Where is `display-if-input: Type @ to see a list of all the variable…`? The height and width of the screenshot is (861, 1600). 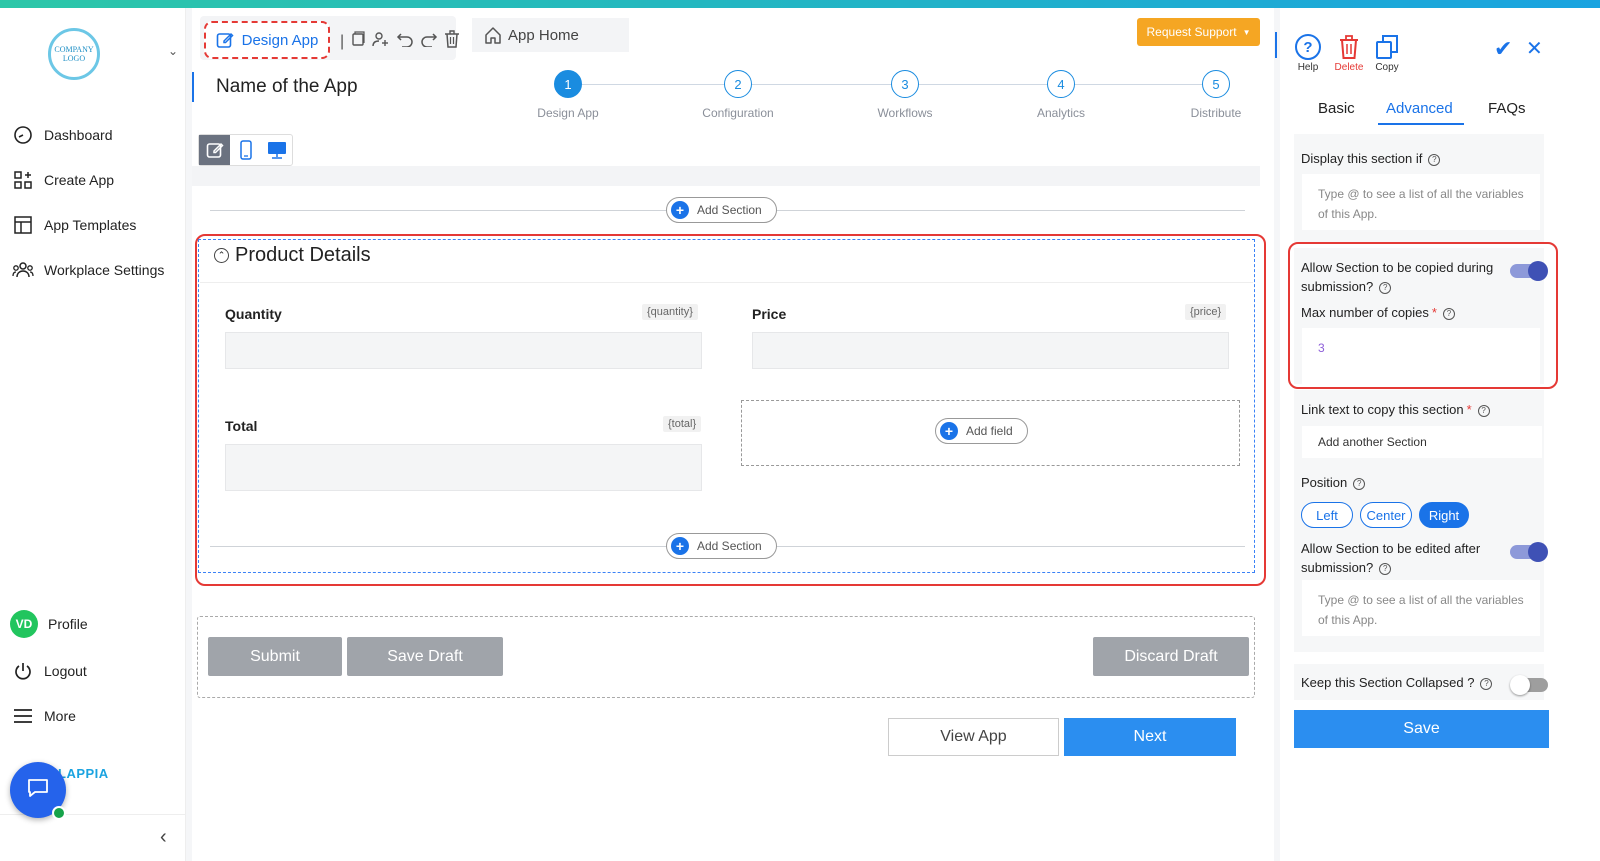
display-if-input: Type @ to see a list of all the variable… is located at coordinates (1421, 202).